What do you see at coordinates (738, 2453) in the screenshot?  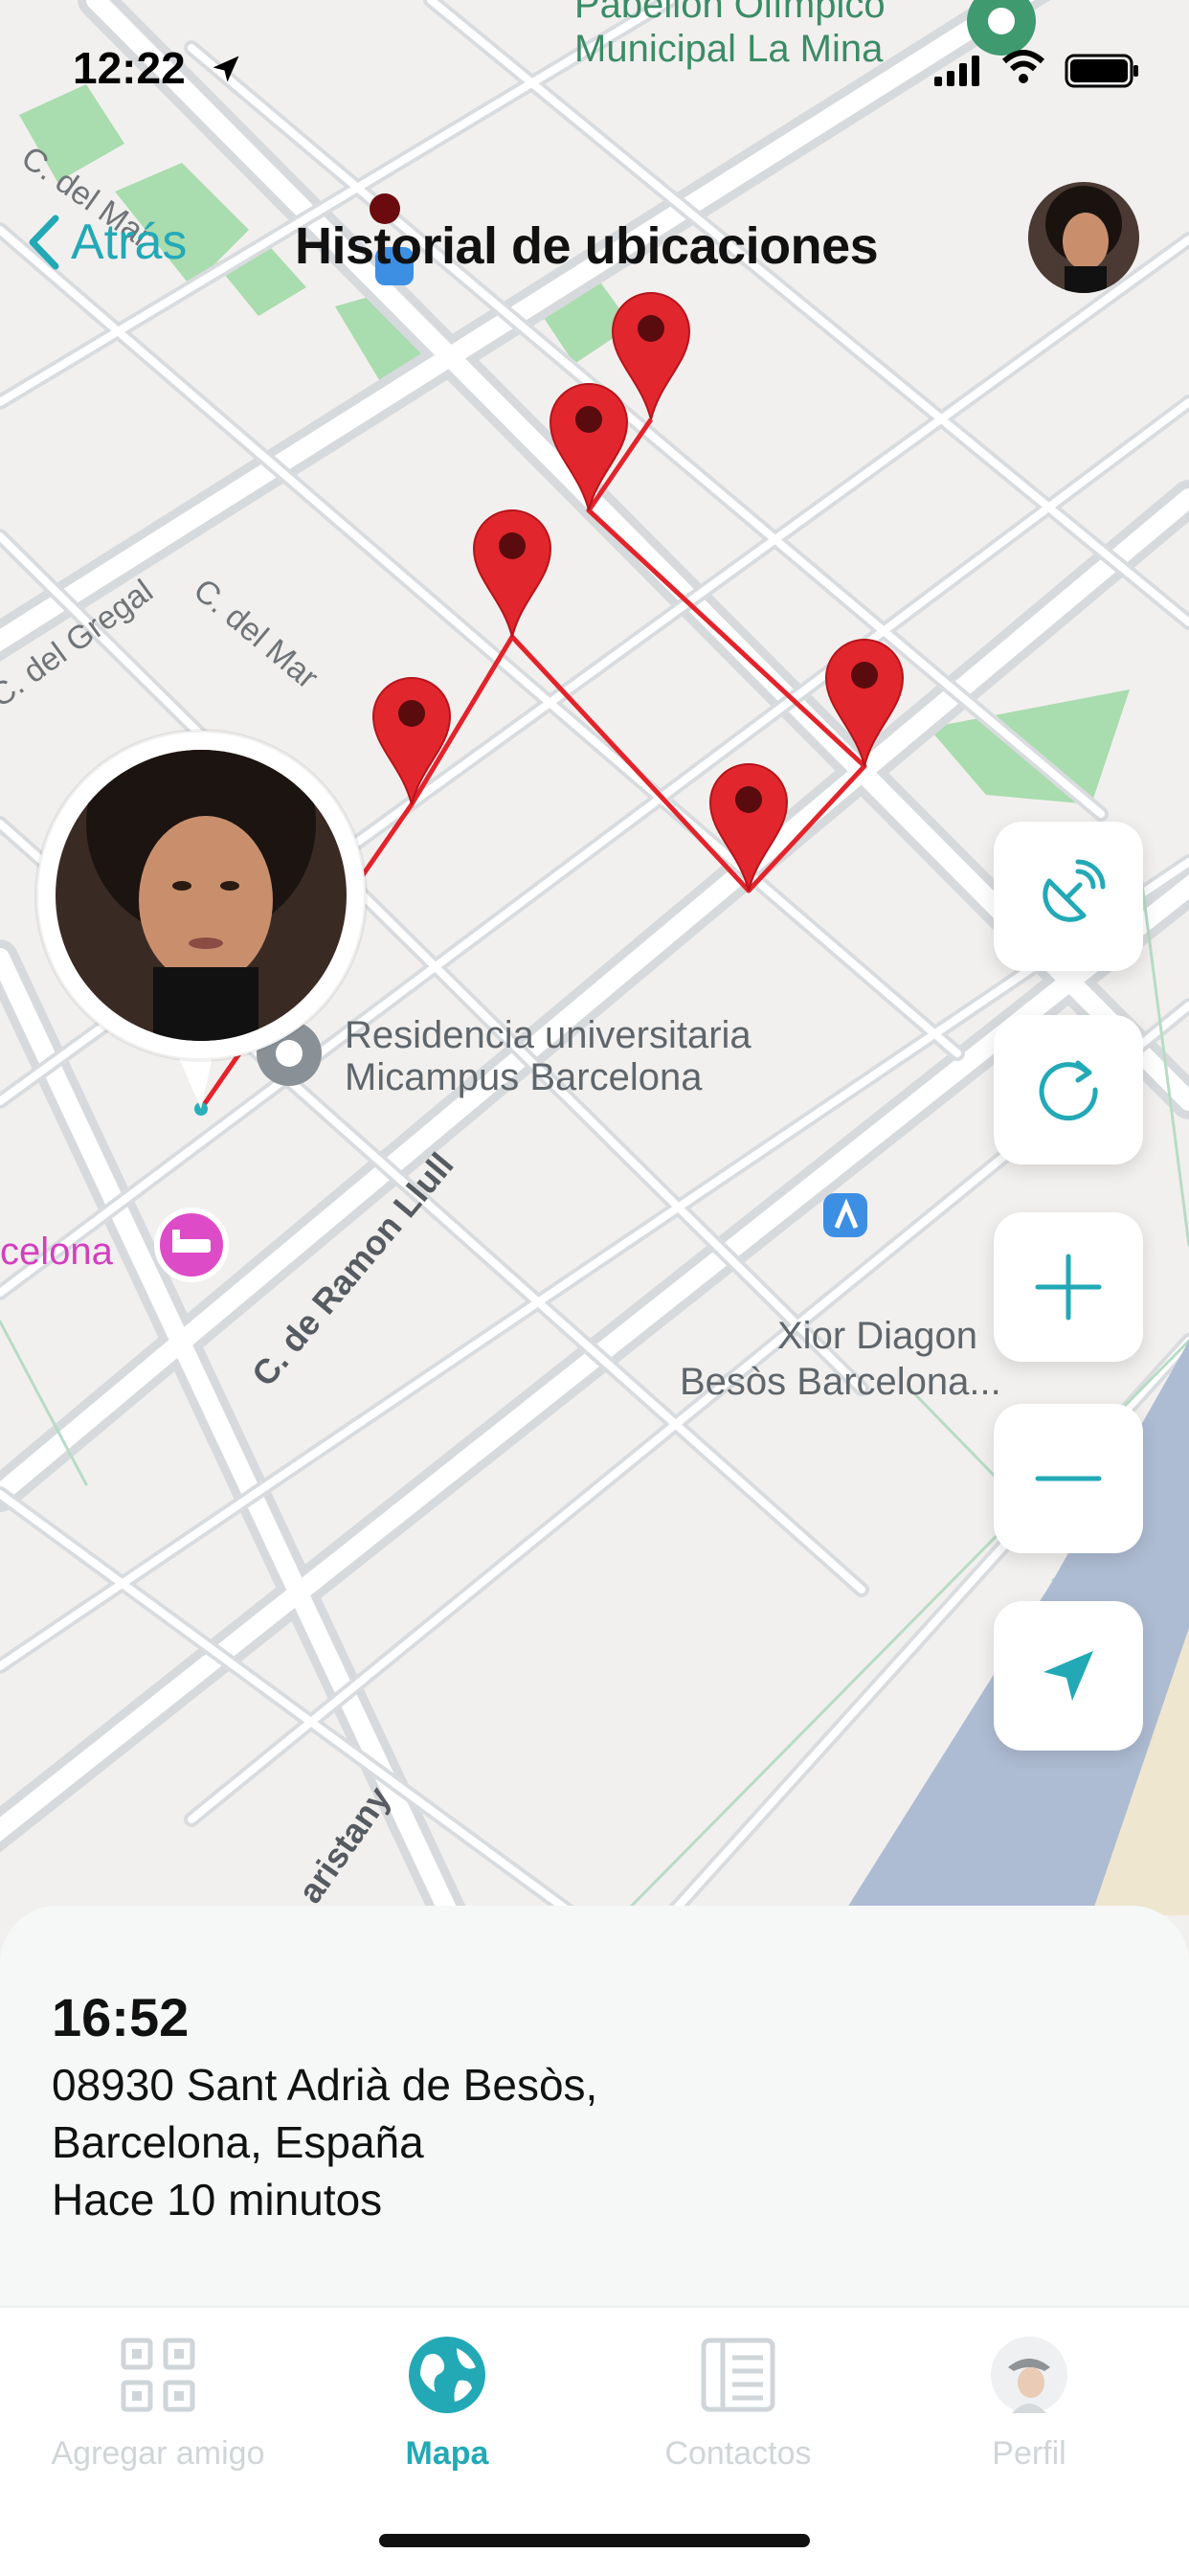 I see `tab-label-contacts: Contactos` at bounding box center [738, 2453].